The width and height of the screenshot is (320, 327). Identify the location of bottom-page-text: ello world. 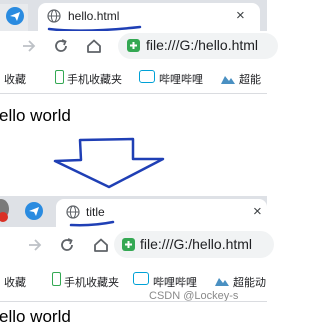
(35, 316).